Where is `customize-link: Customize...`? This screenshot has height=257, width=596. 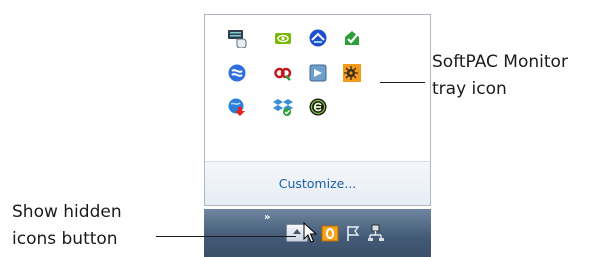
customize-link: Customize... is located at coordinates (317, 183).